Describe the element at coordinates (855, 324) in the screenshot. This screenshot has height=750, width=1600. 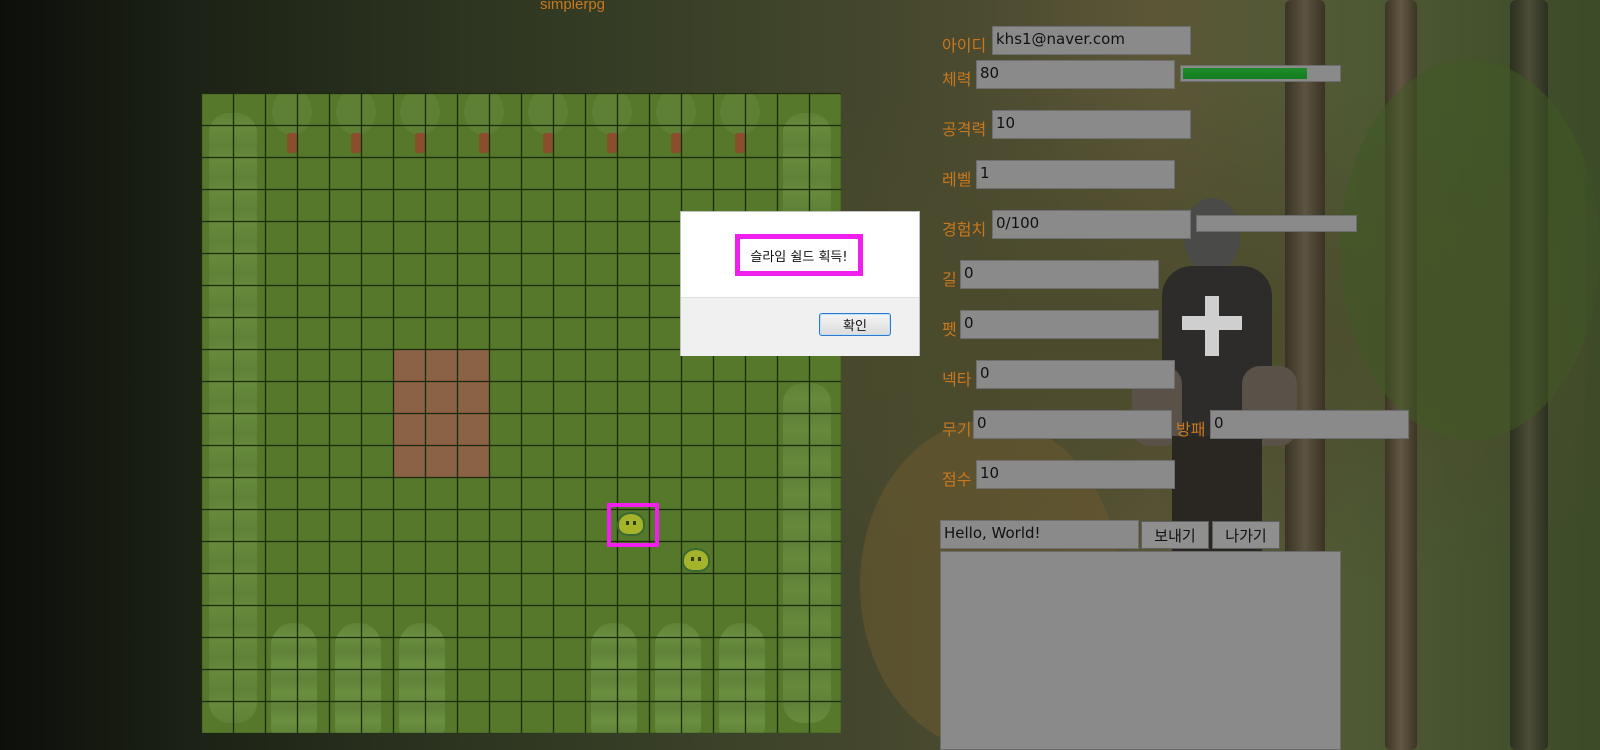
I see `ok-button: 확인` at that location.